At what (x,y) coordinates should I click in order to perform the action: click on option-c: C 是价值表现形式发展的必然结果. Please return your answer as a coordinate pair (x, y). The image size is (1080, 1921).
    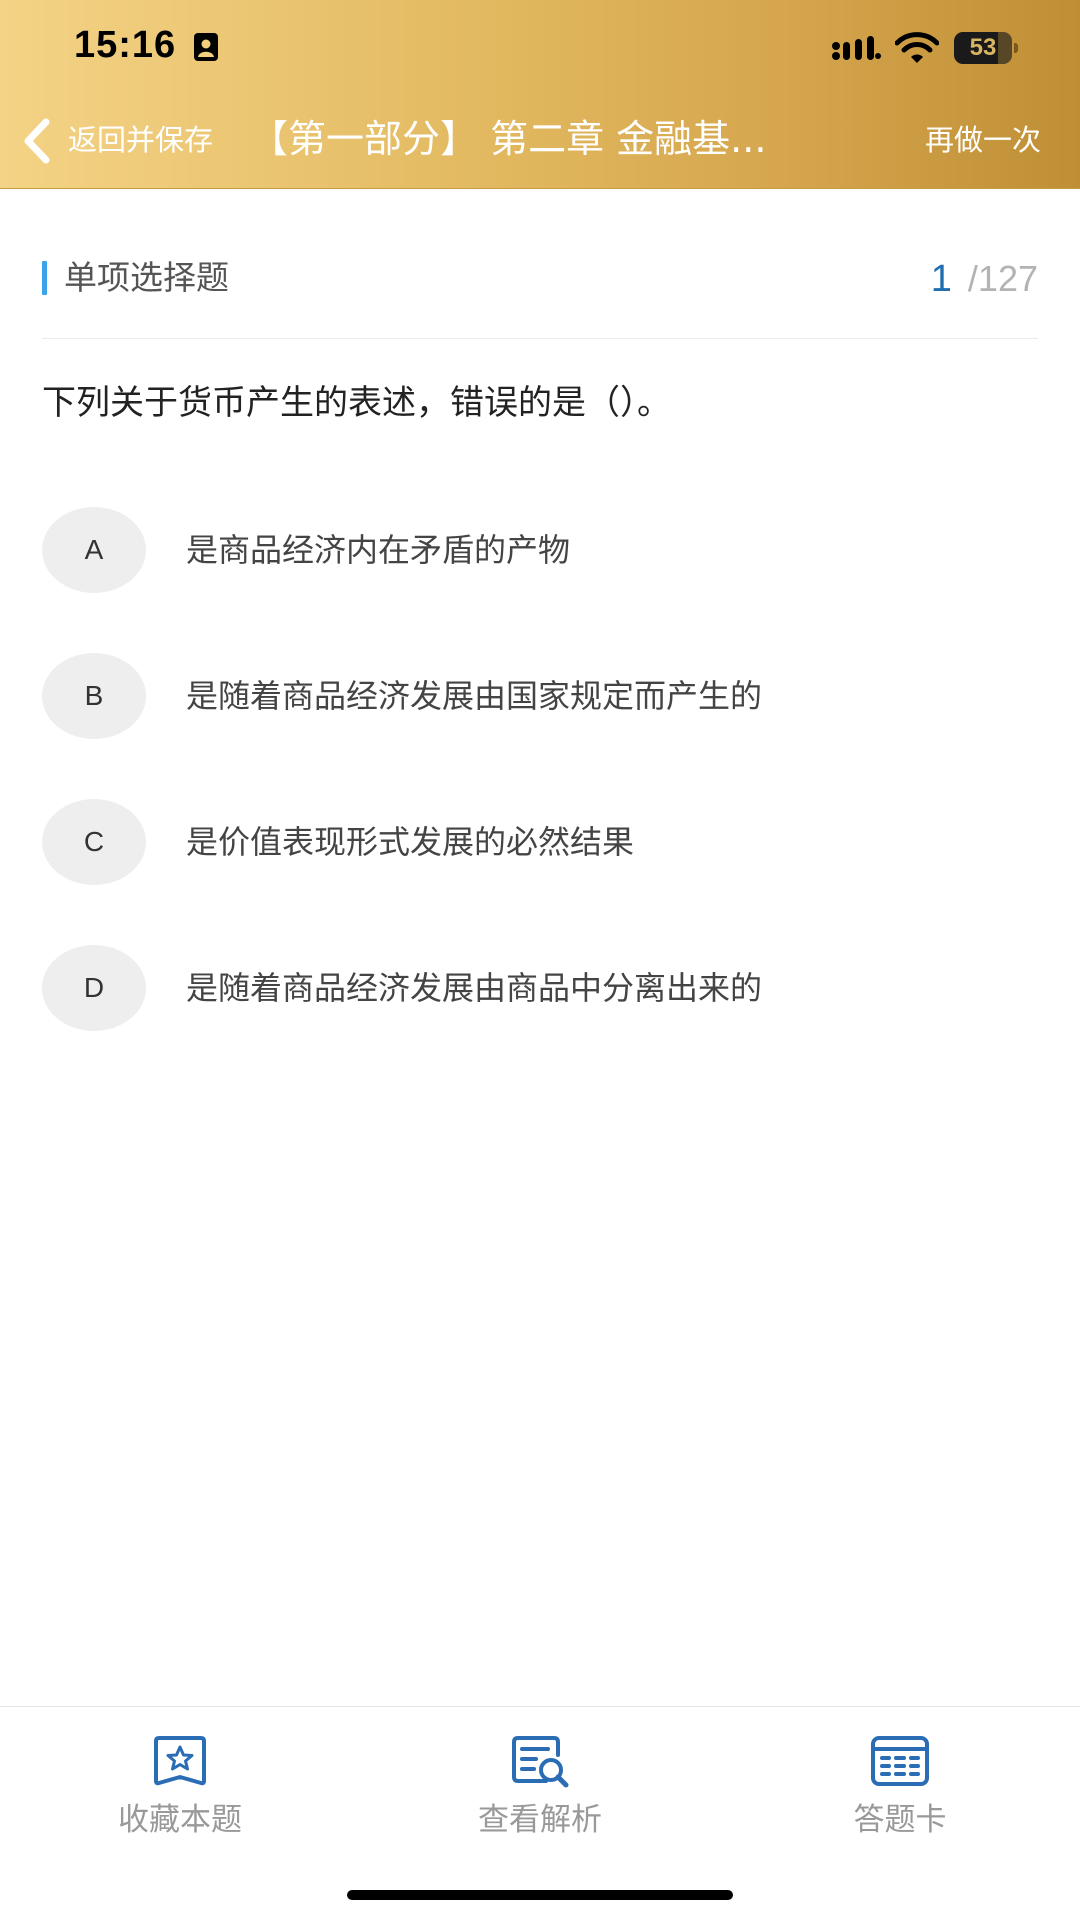
    Looking at the image, I should click on (540, 842).